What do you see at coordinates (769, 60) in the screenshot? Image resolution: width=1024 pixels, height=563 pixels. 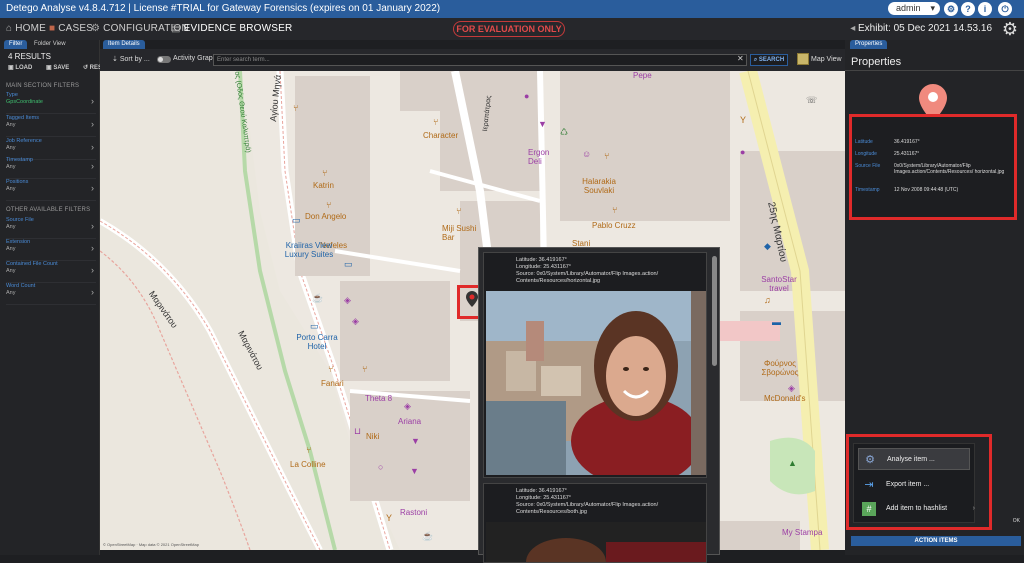 I see `search-button: ⌕ SEARCH` at bounding box center [769, 60].